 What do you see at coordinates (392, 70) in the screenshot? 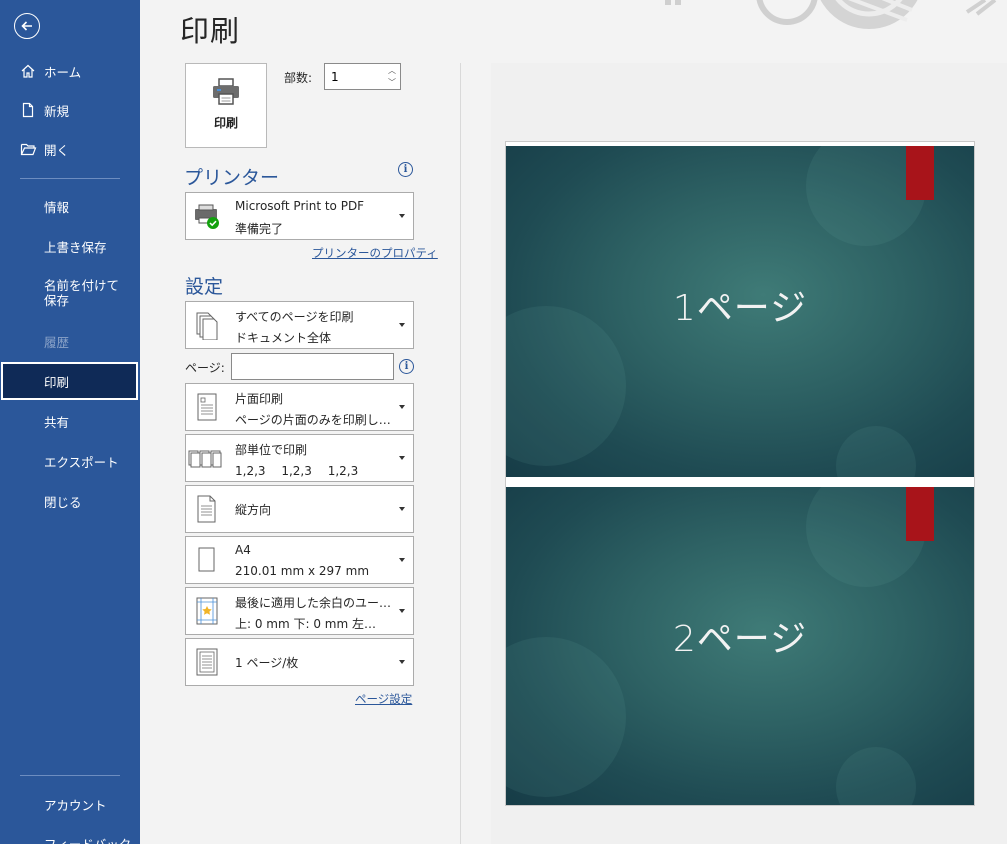
I see `spin-up-icon: ︿` at bounding box center [392, 70].